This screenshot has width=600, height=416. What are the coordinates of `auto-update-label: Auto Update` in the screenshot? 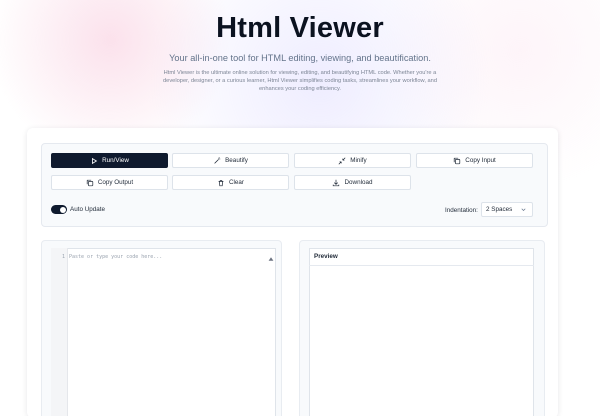 It's located at (88, 209).